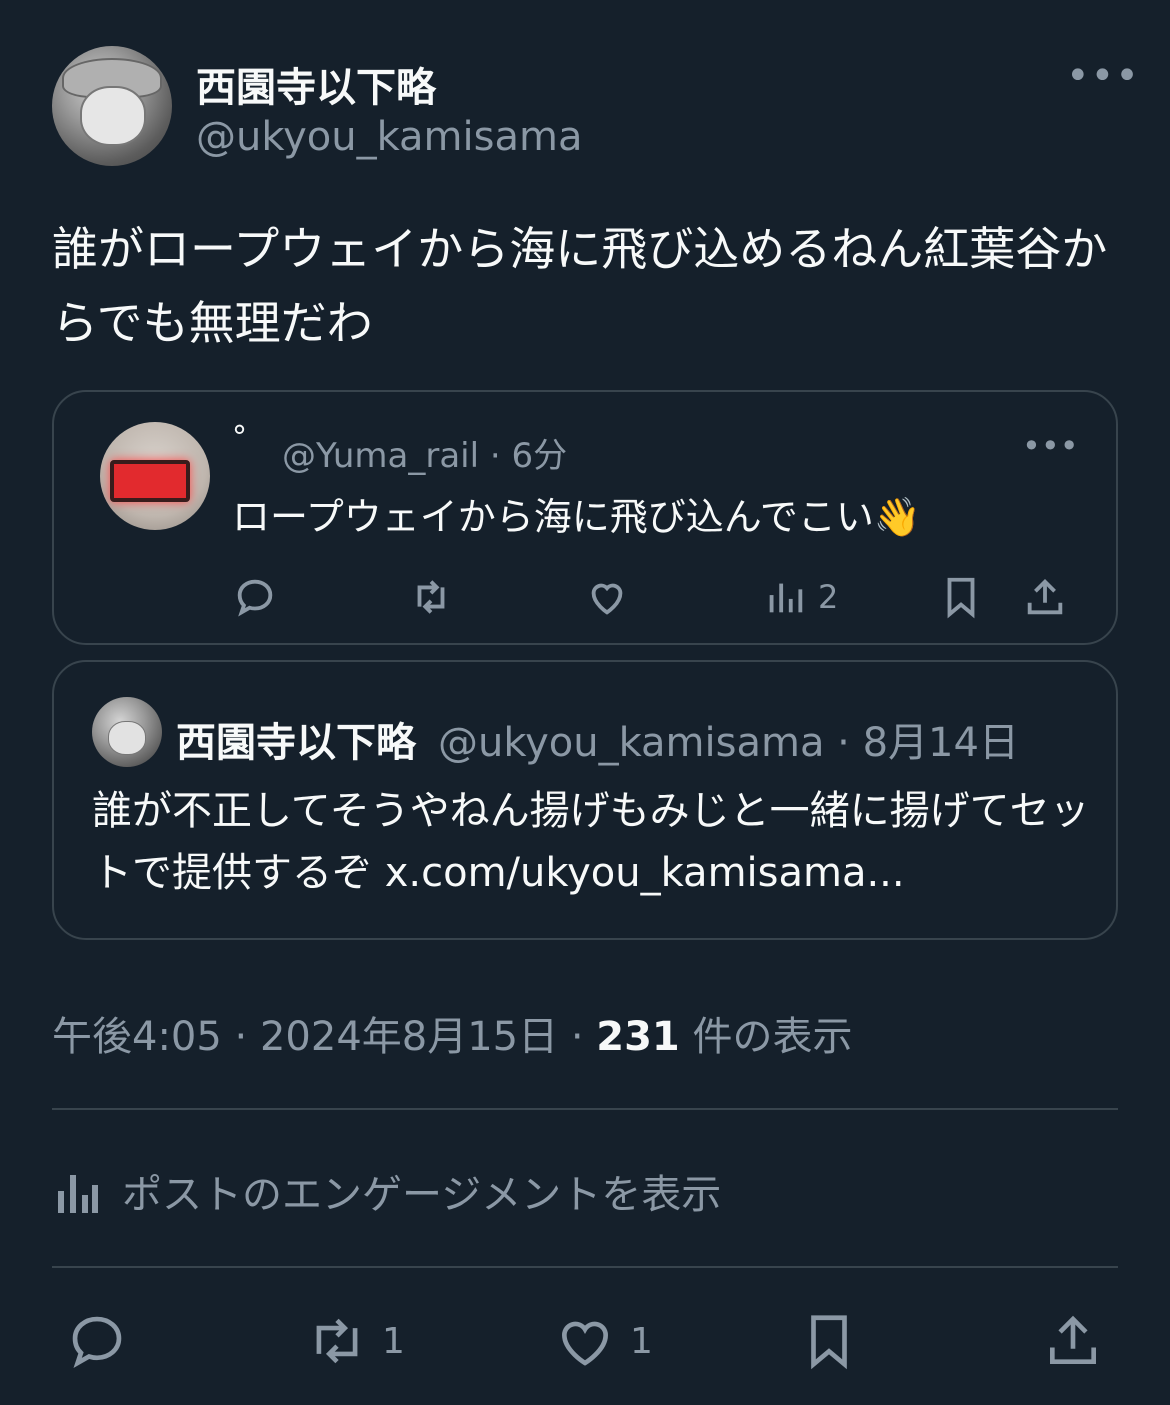 This screenshot has width=1170, height=1405. What do you see at coordinates (393, 1341) in the screenshot?
I see `retweet-count: 1` at bounding box center [393, 1341].